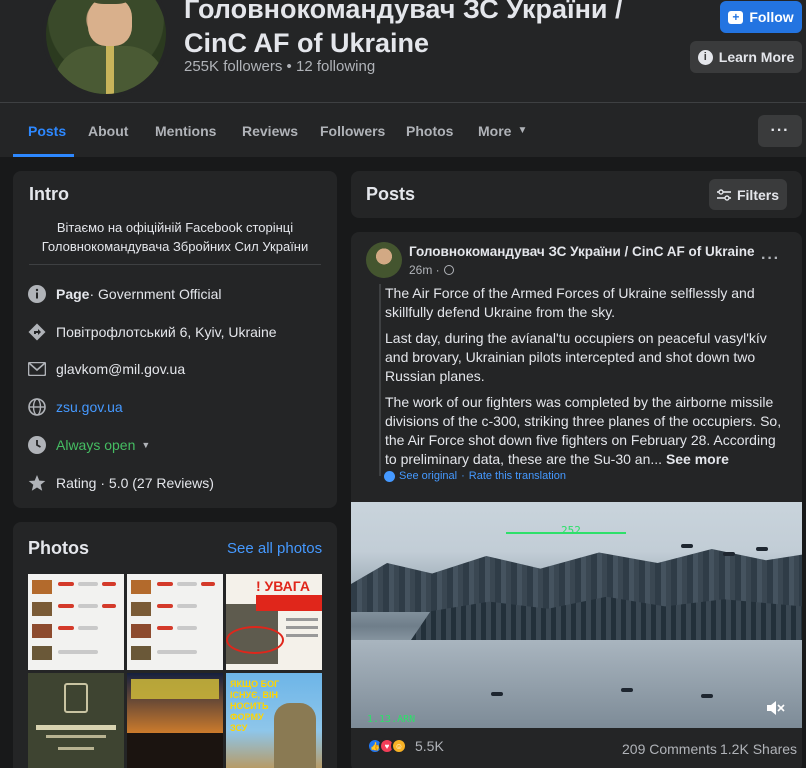 This screenshot has width=806, height=768. I want to click on filters-button: Filters, so click(748, 194).